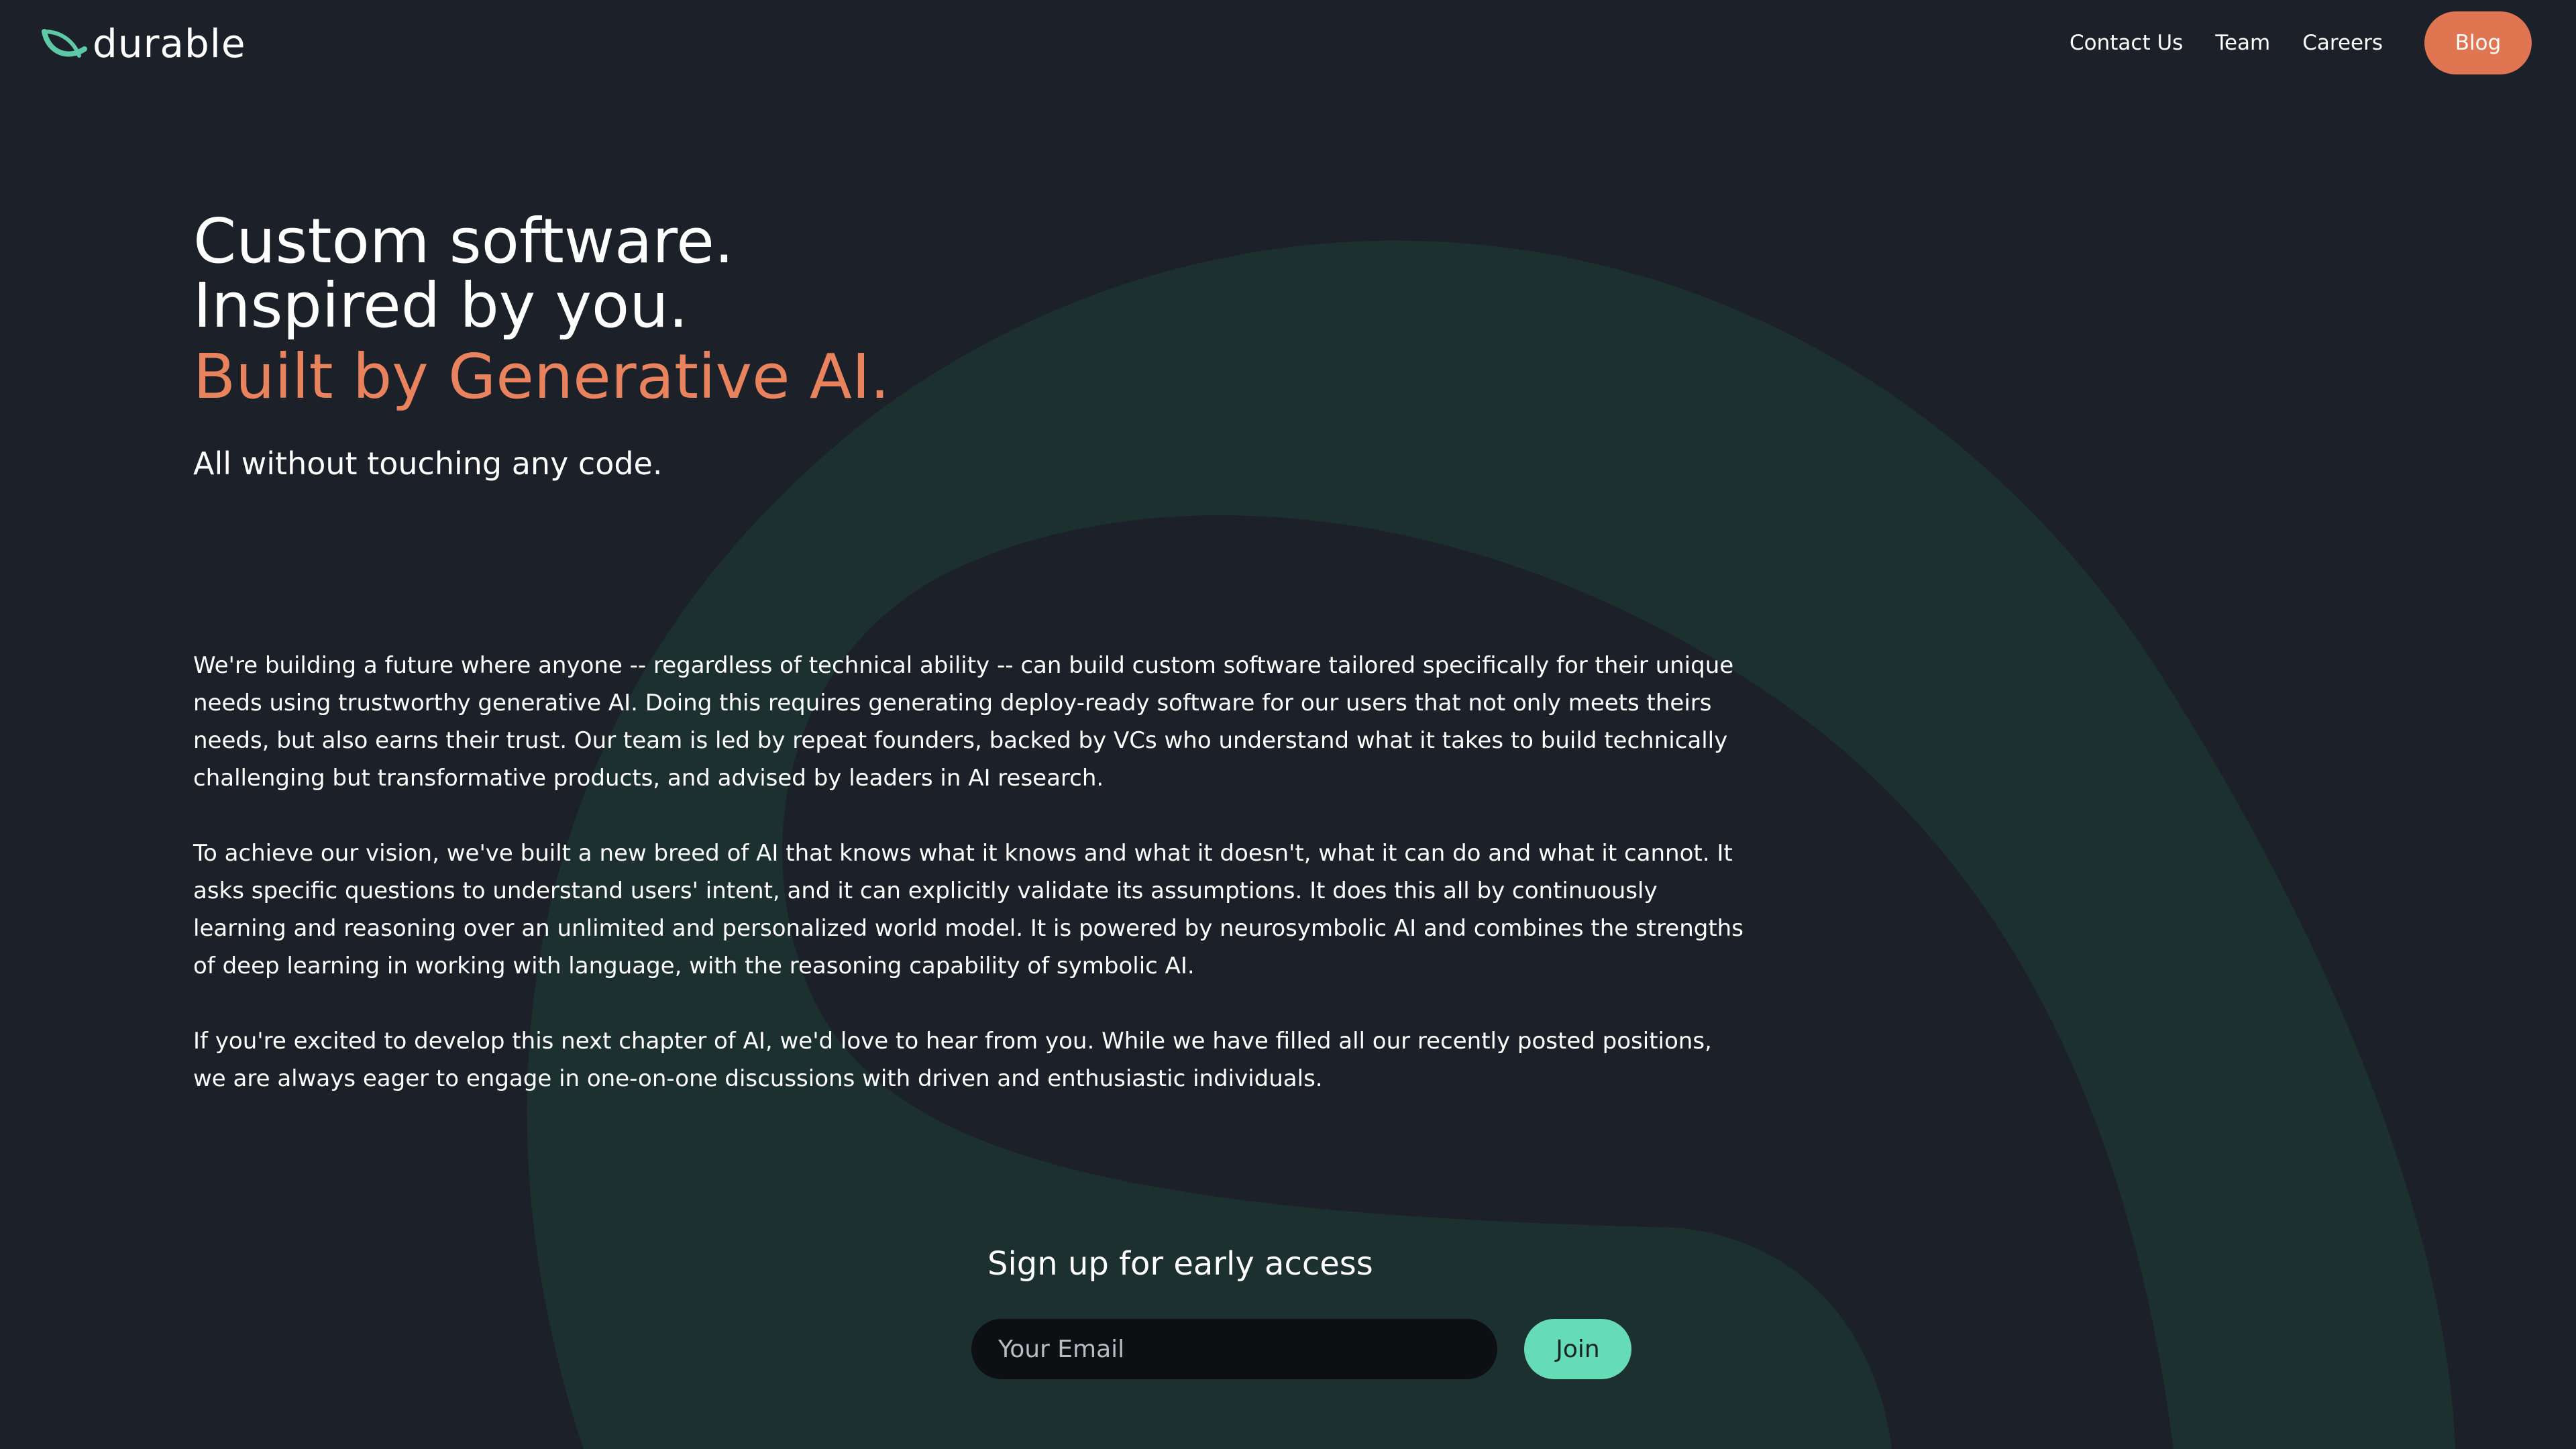 Image resolution: width=2576 pixels, height=1449 pixels. I want to click on brand-logo: durable, so click(144, 43).